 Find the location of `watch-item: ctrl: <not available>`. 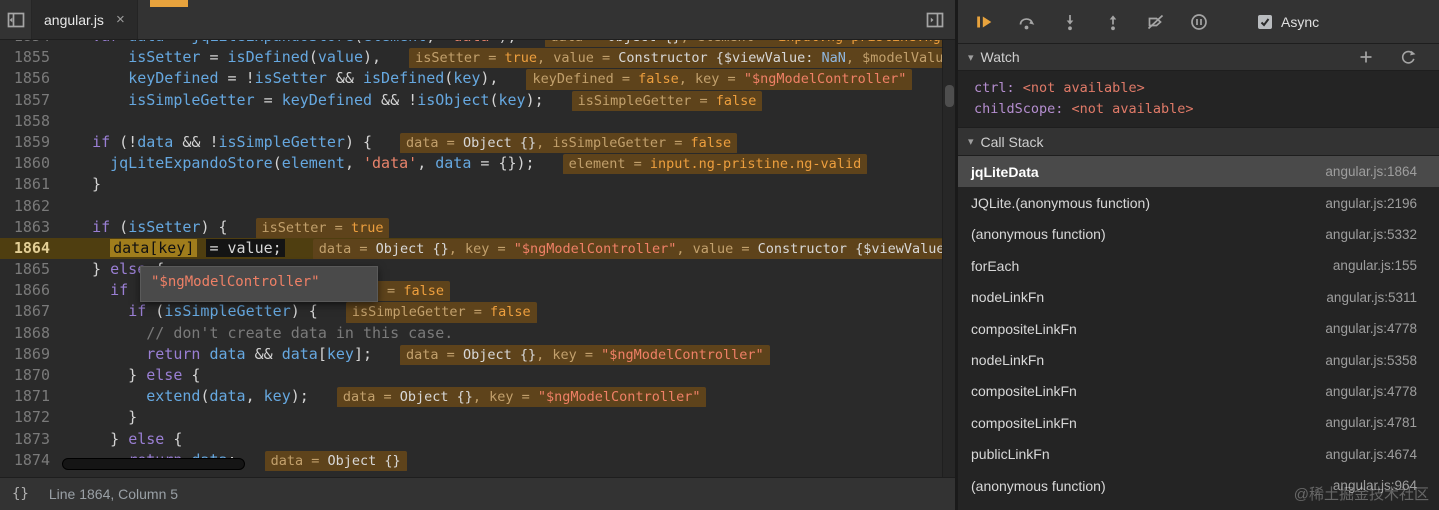

watch-item: ctrl: <not available> is located at coordinates (1206, 88).